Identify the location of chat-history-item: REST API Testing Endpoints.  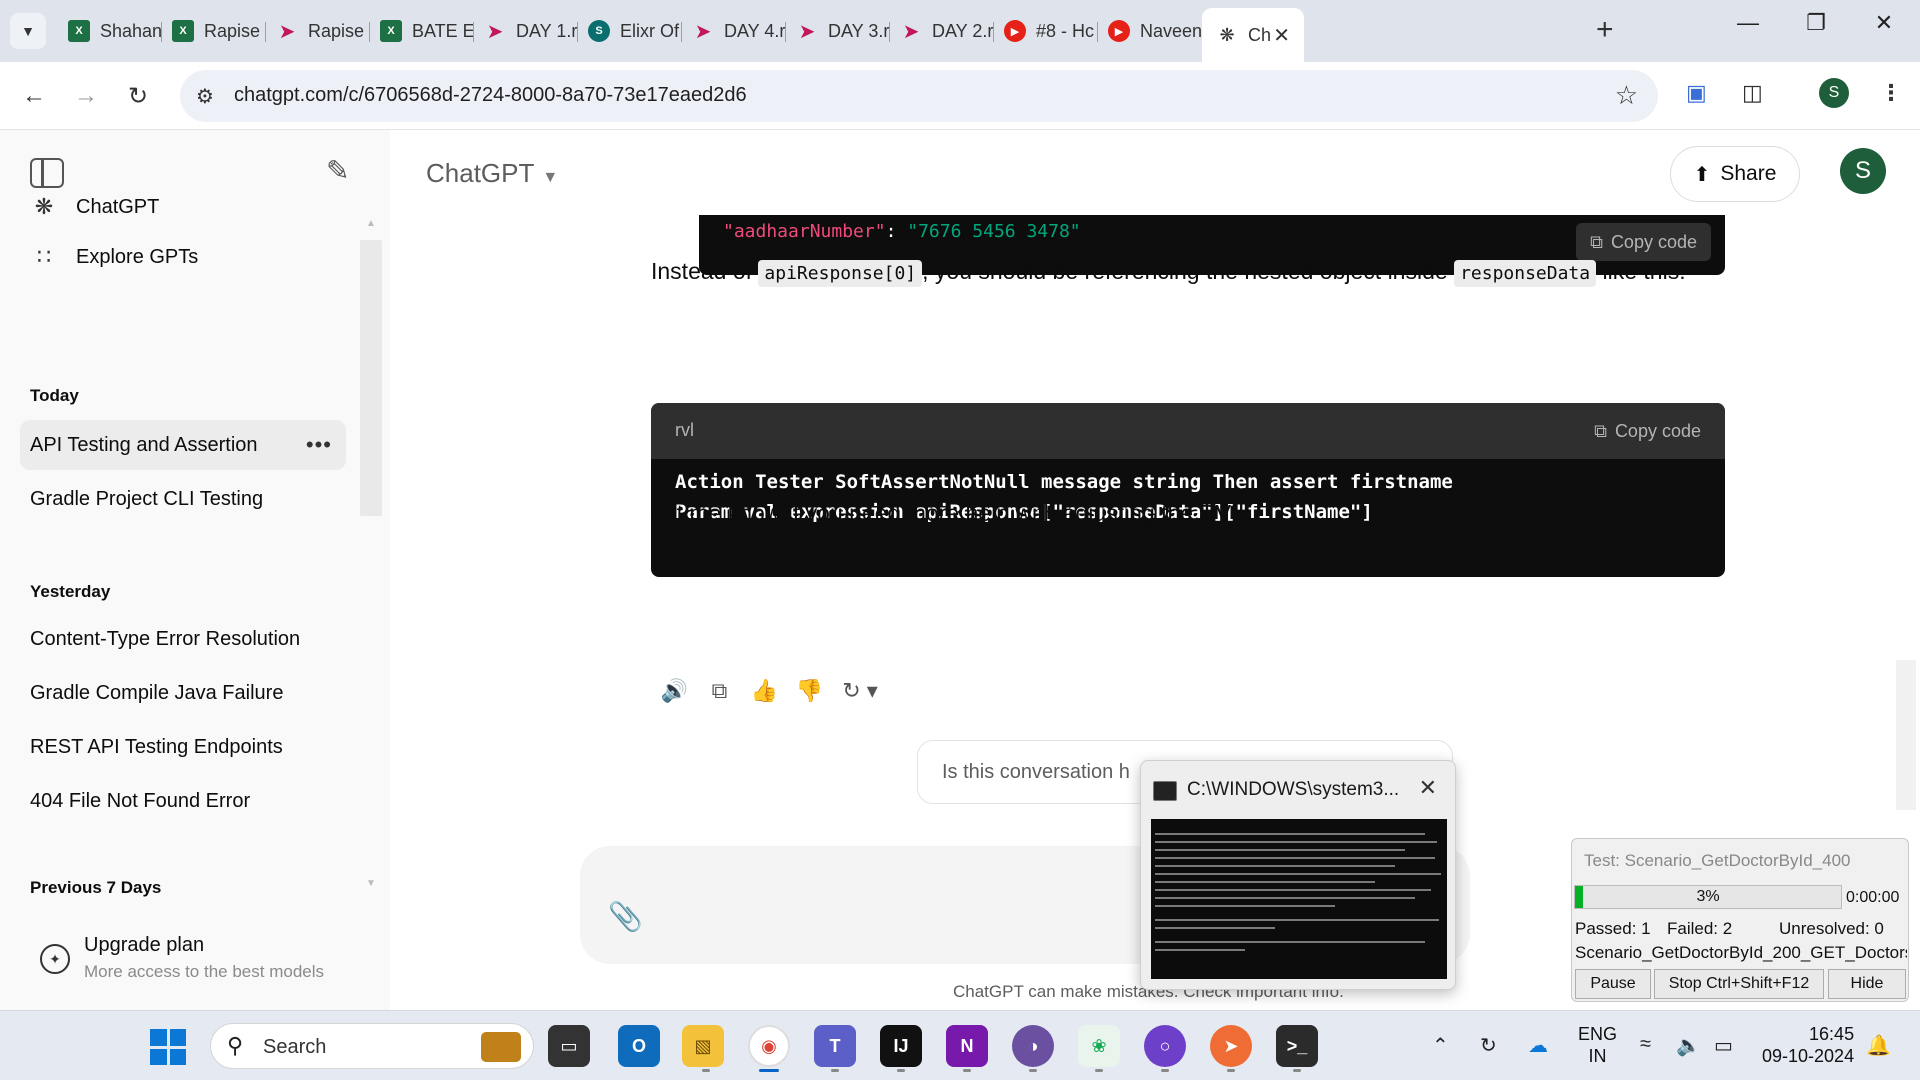
(183, 747).